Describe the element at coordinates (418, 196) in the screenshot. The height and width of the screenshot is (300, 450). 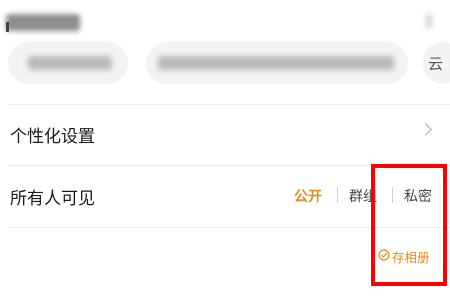
I see `visibility-option-private: 私密` at that location.